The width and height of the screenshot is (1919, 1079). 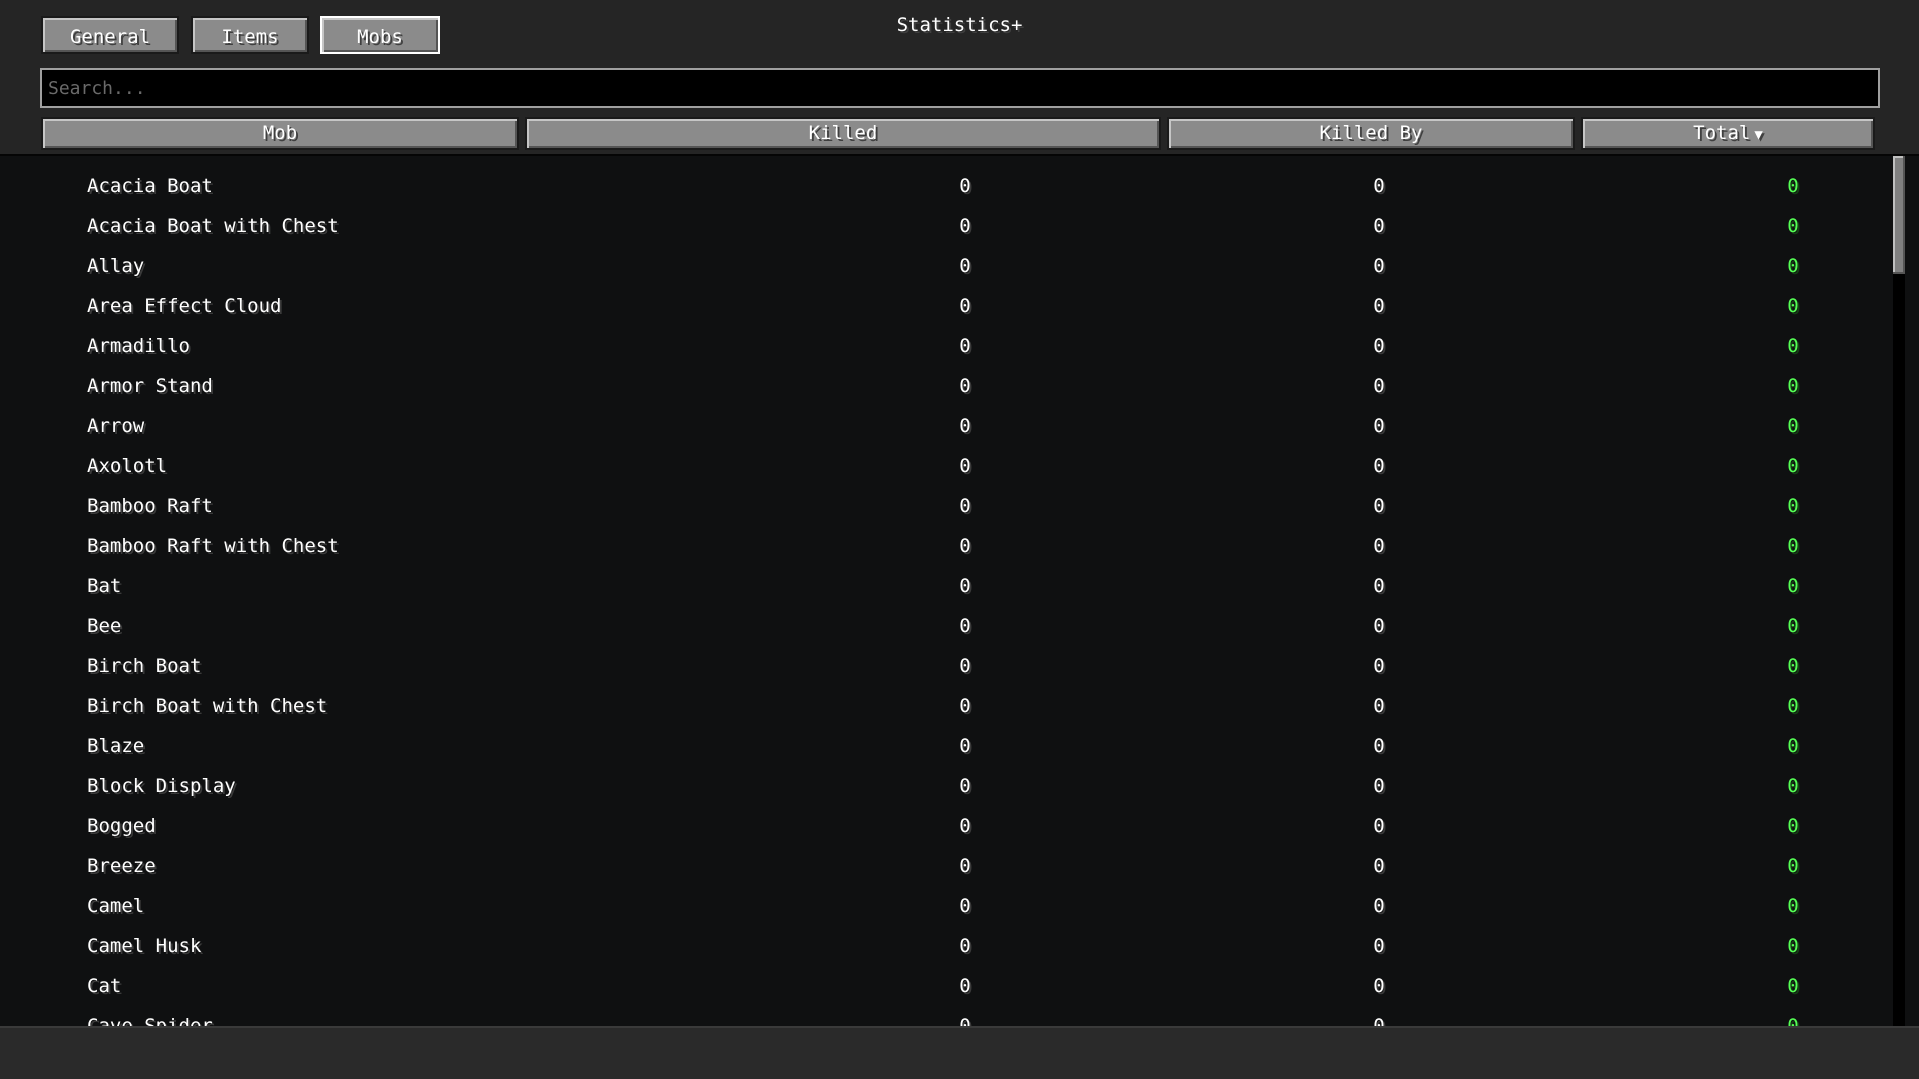 I want to click on table-row: Cave Spider 0 0 0, so click(x=959, y=1017).